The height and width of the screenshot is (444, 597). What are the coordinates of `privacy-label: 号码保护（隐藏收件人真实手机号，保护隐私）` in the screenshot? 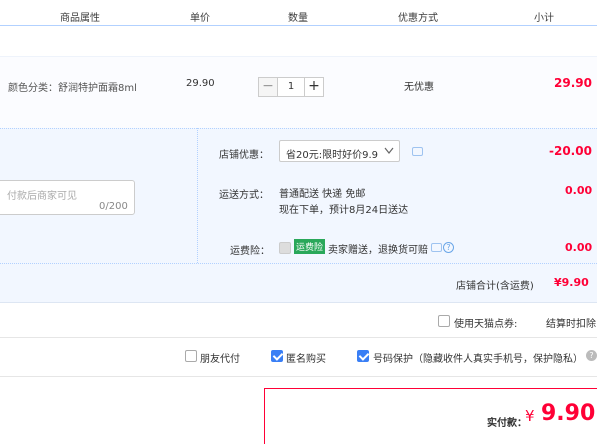 It's located at (478, 359).